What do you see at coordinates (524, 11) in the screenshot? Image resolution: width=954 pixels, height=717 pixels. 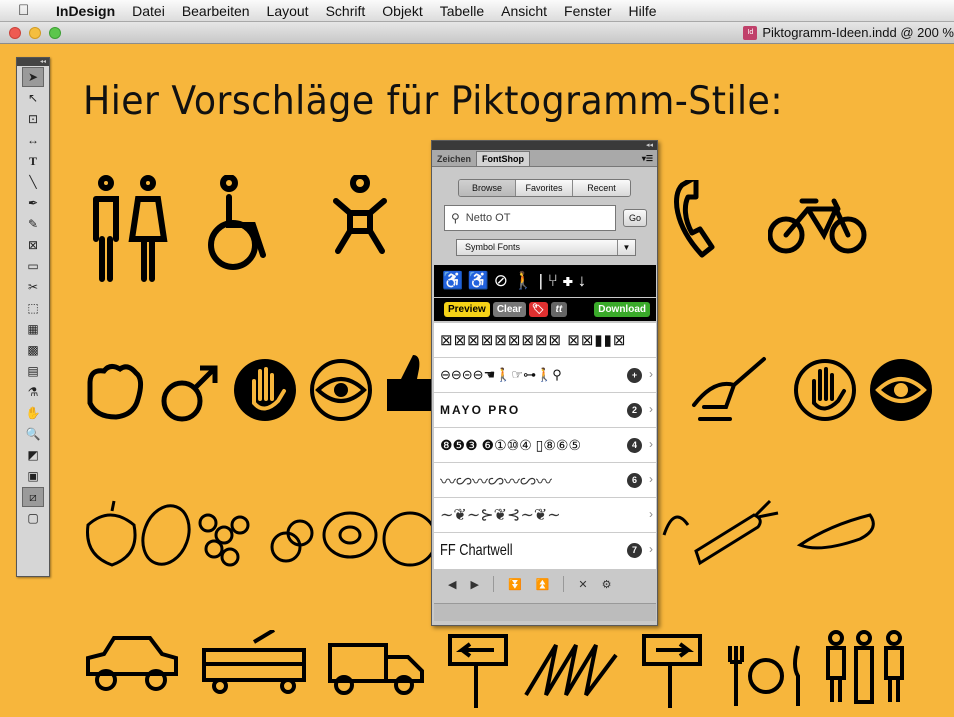 I see `menu-ansicht: Ansicht` at bounding box center [524, 11].